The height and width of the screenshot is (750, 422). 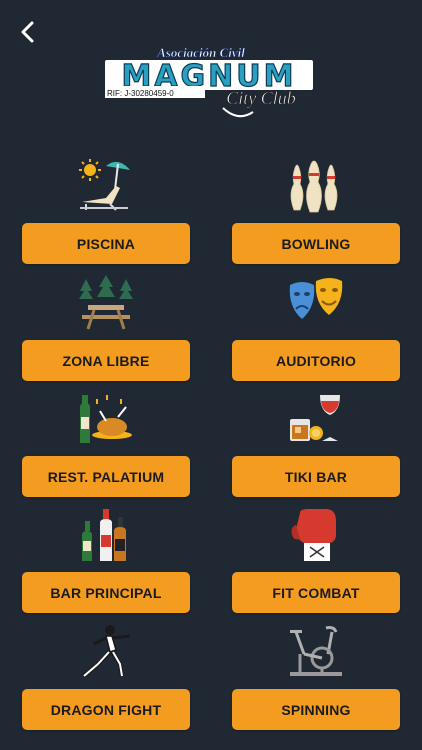 I want to click on menu-card-tiki-bar: TIKI BAR, so click(x=316, y=444).